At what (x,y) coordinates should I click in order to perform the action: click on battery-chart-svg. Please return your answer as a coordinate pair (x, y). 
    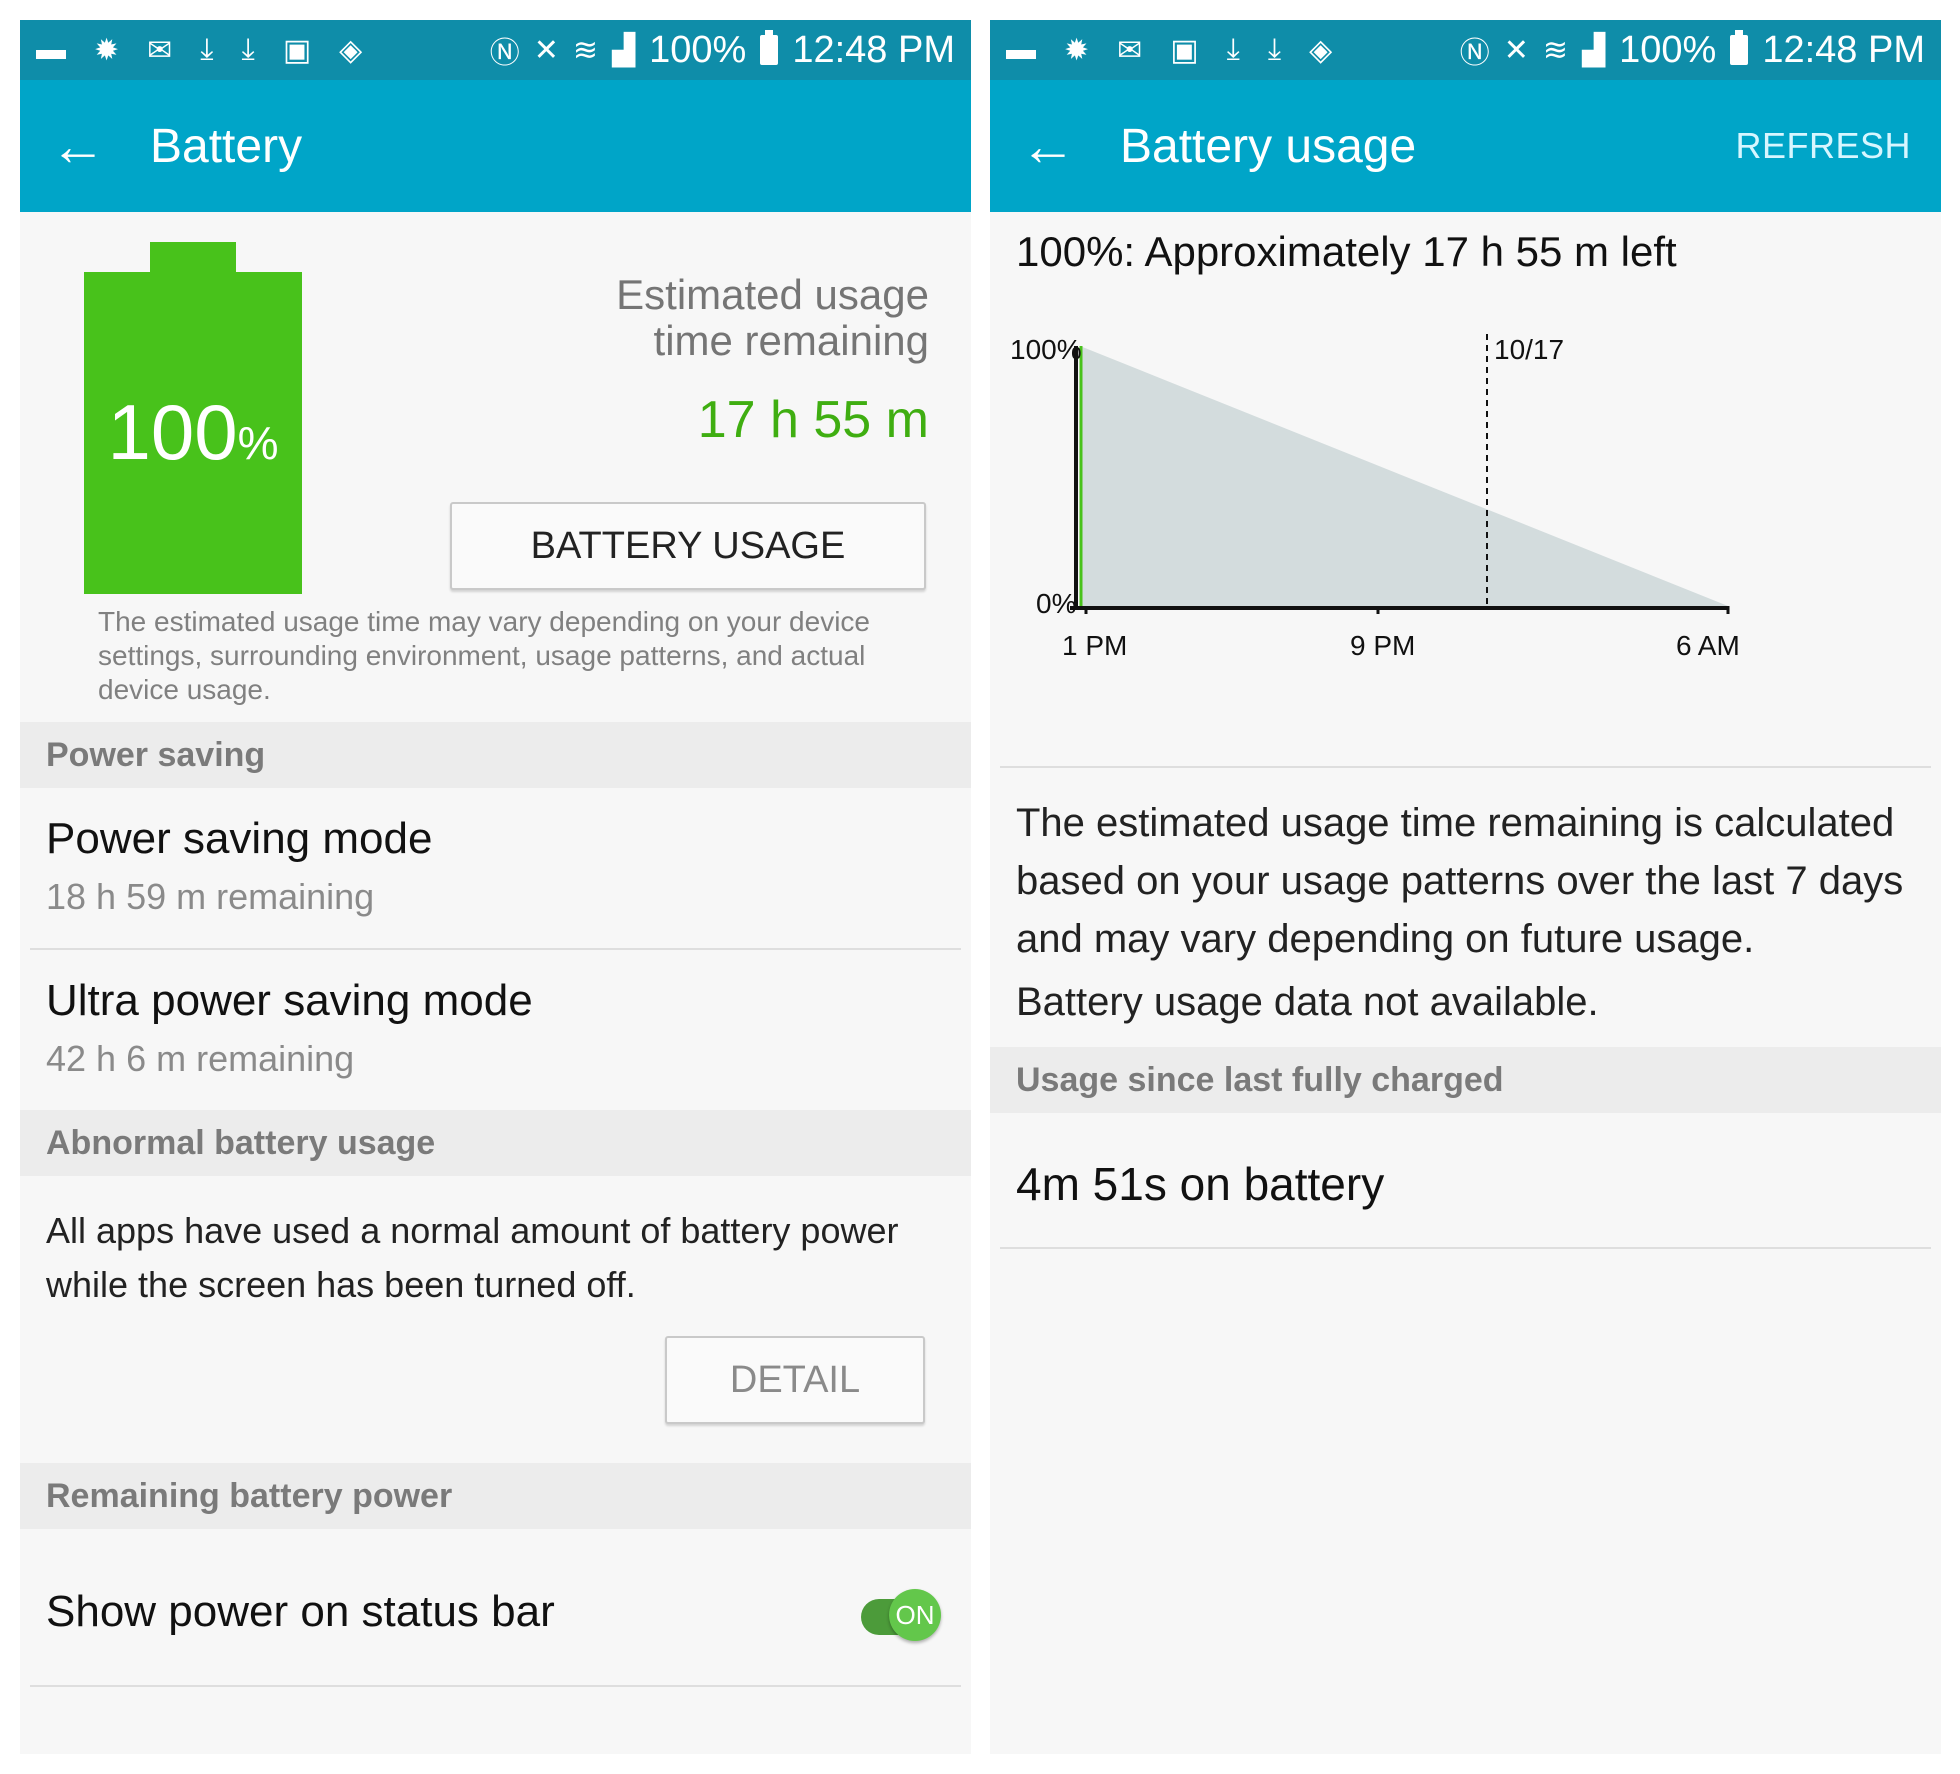
    Looking at the image, I should click on (1400, 474).